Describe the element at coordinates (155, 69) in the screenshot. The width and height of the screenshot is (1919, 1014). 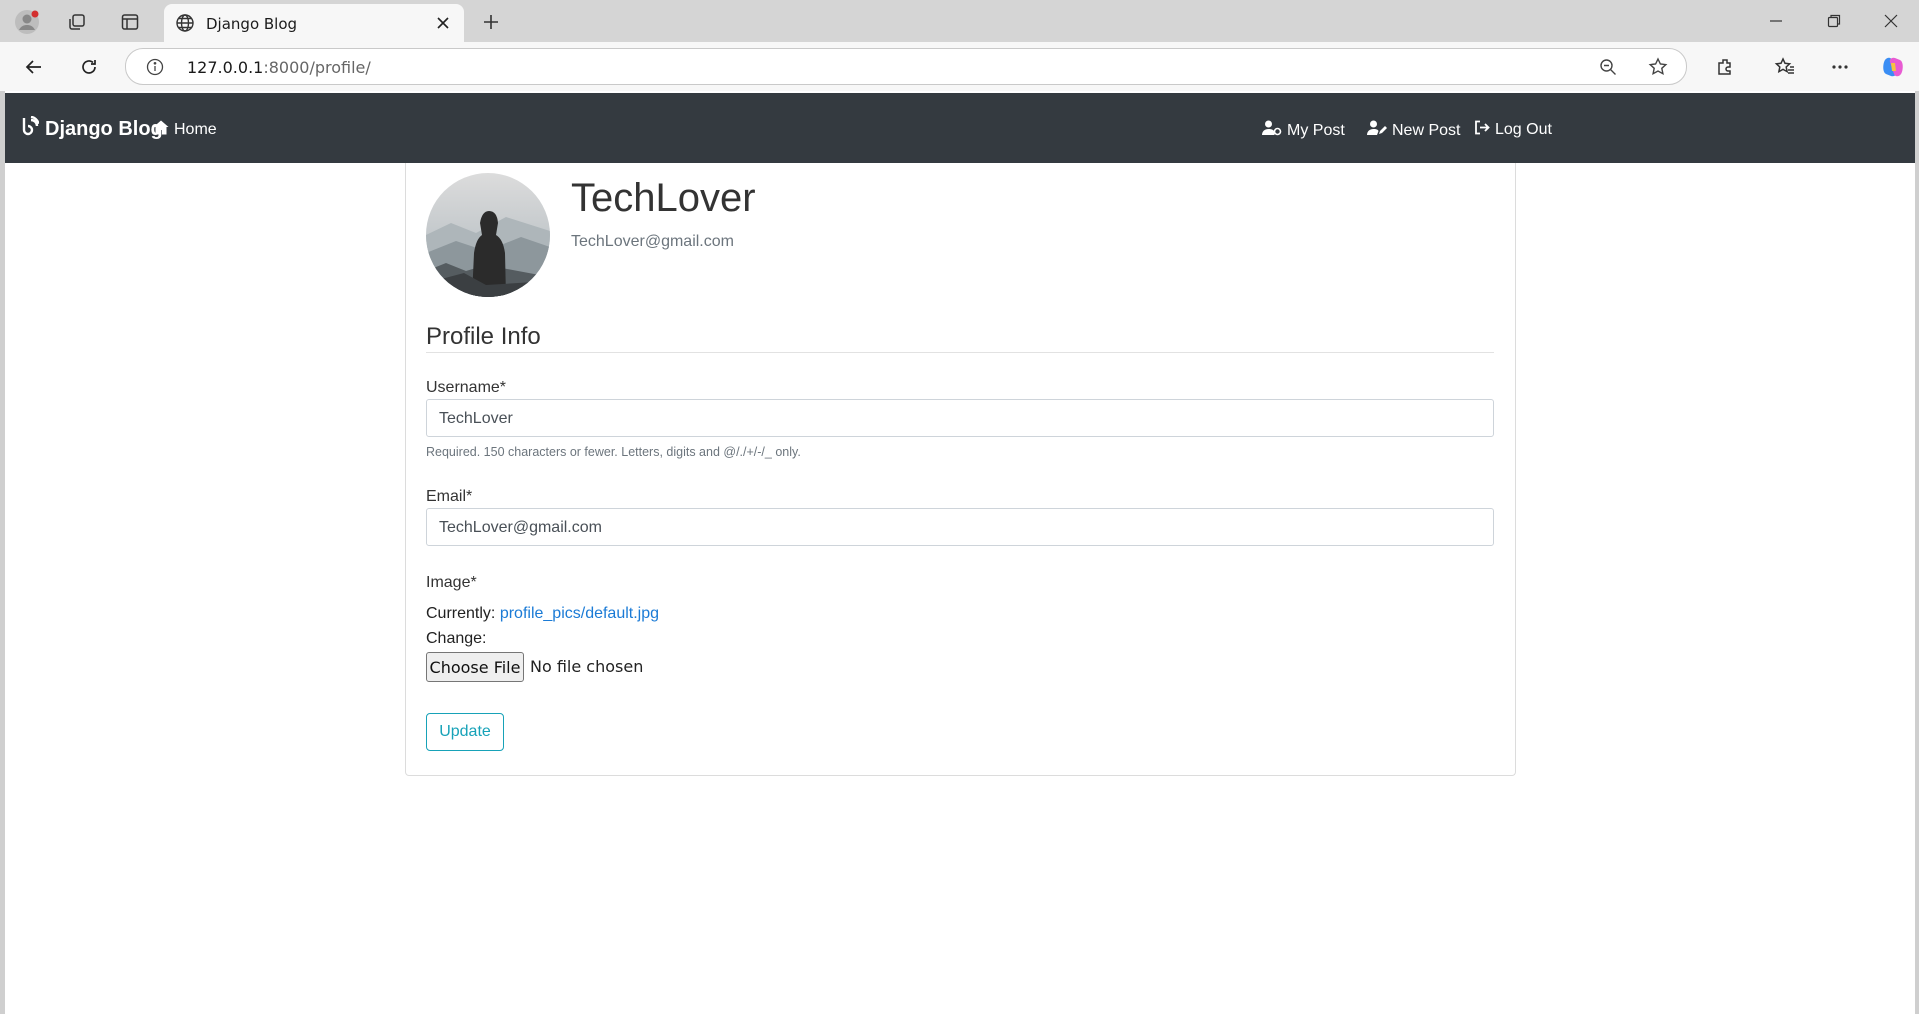
I see `site-info-icon` at that location.